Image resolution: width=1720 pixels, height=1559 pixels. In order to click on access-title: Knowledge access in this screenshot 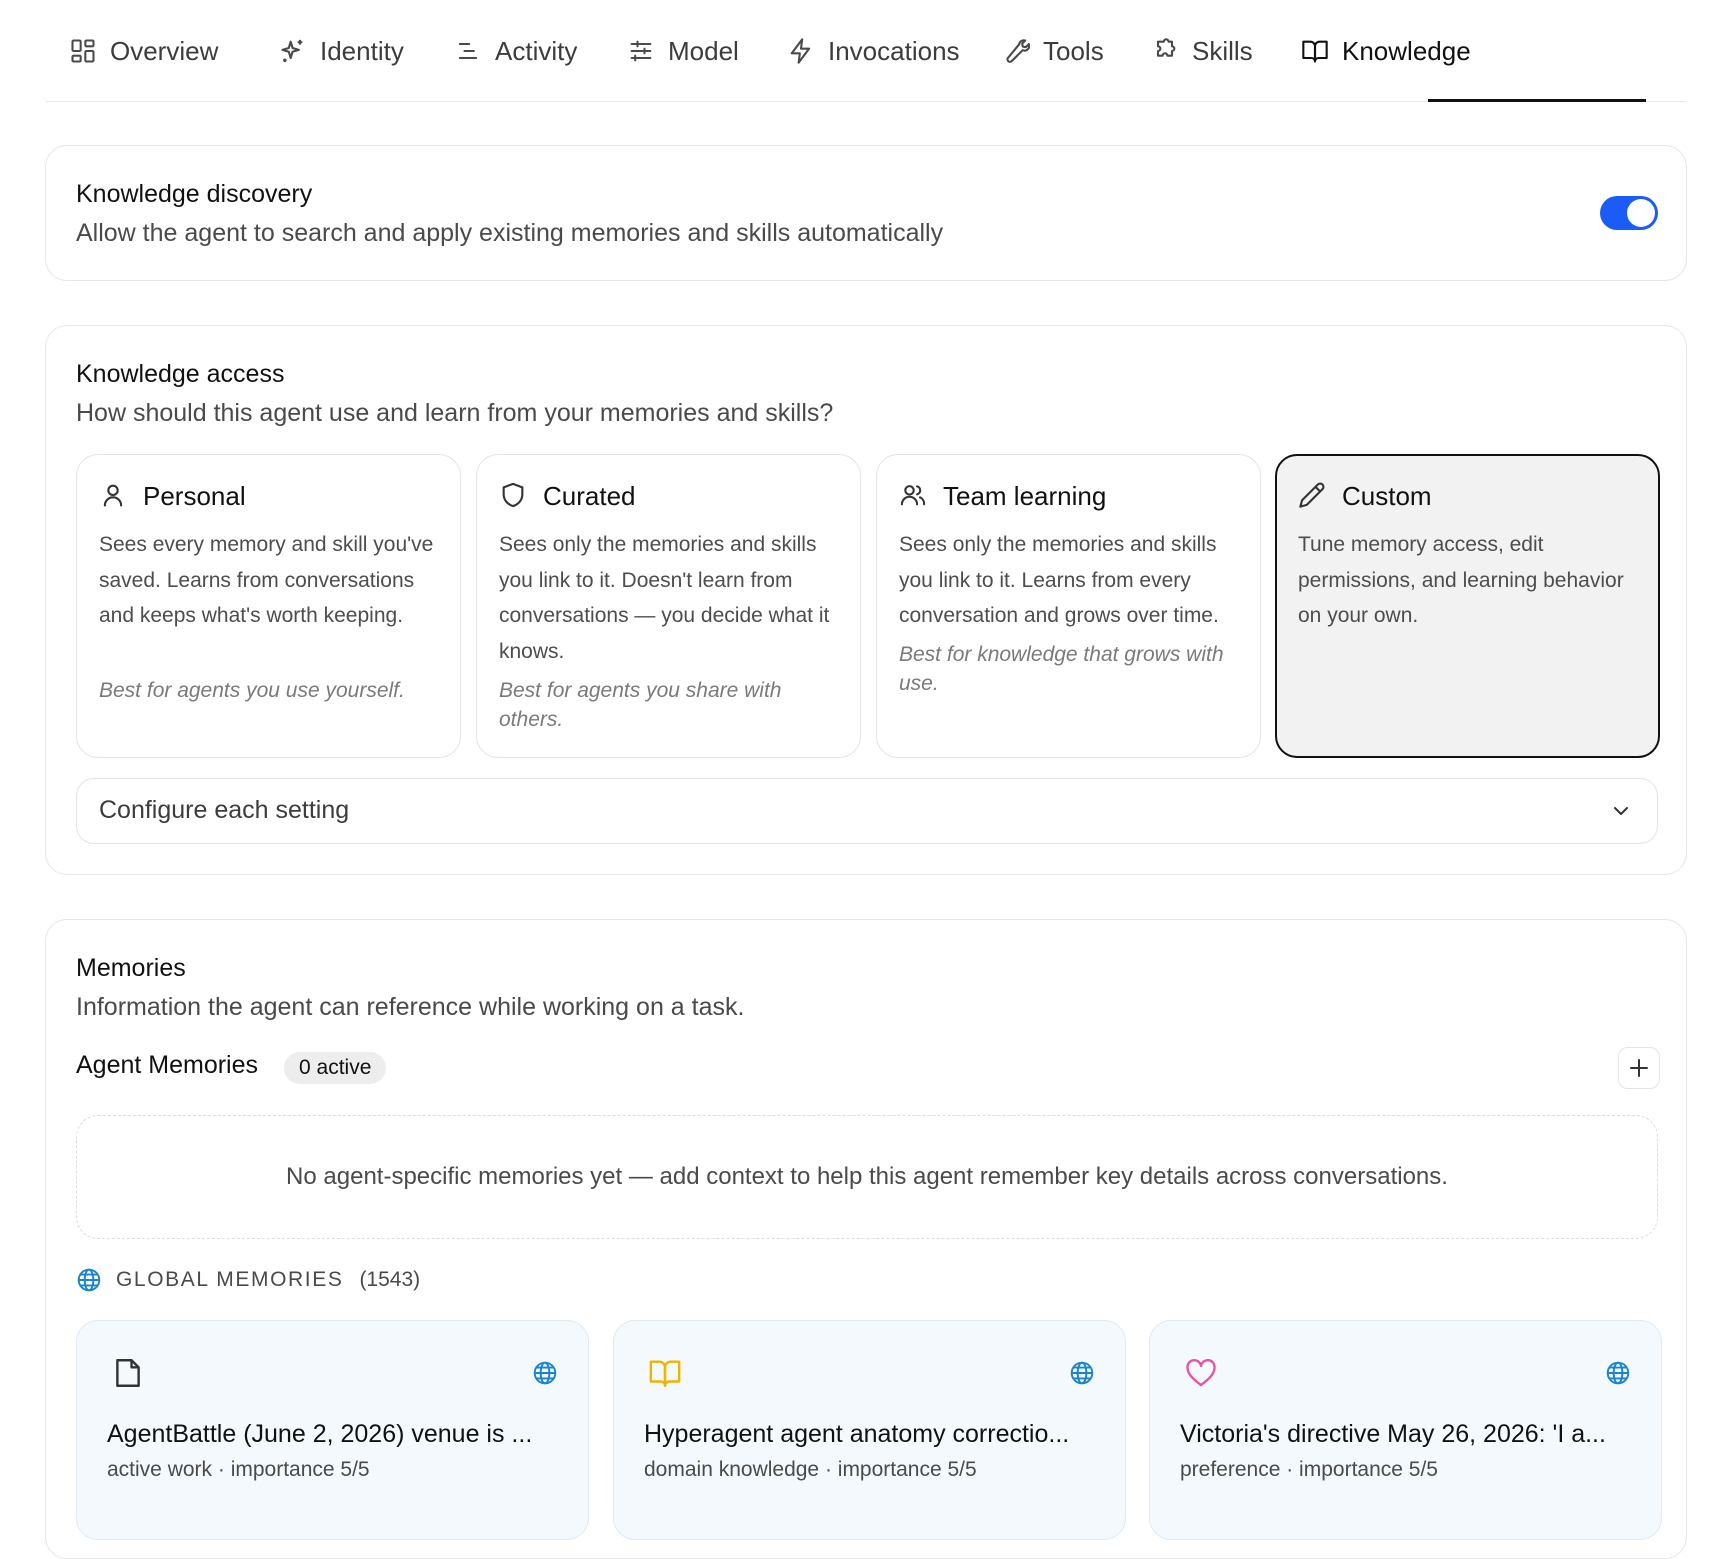, I will do `click(180, 374)`.